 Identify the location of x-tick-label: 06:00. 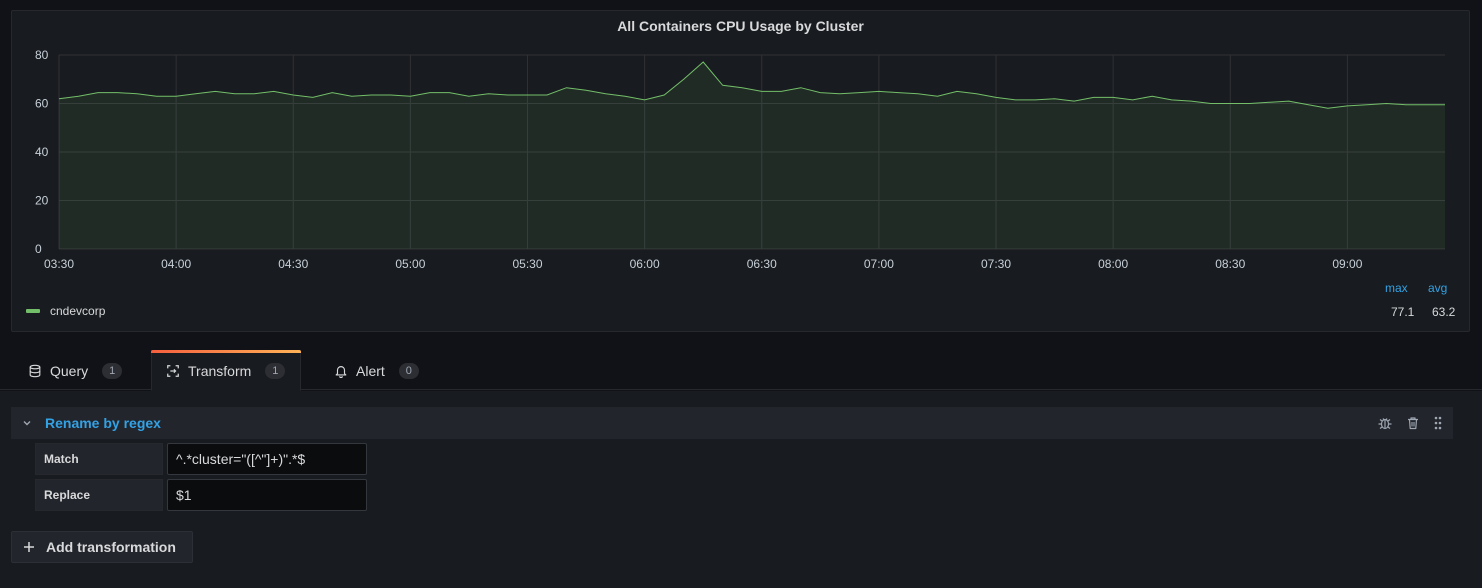
(645, 264).